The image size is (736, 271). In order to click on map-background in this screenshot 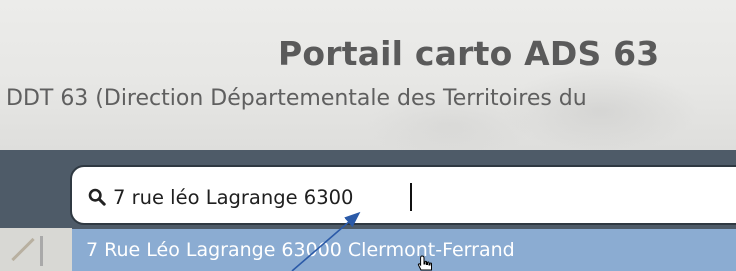, I will do `click(36, 249)`.